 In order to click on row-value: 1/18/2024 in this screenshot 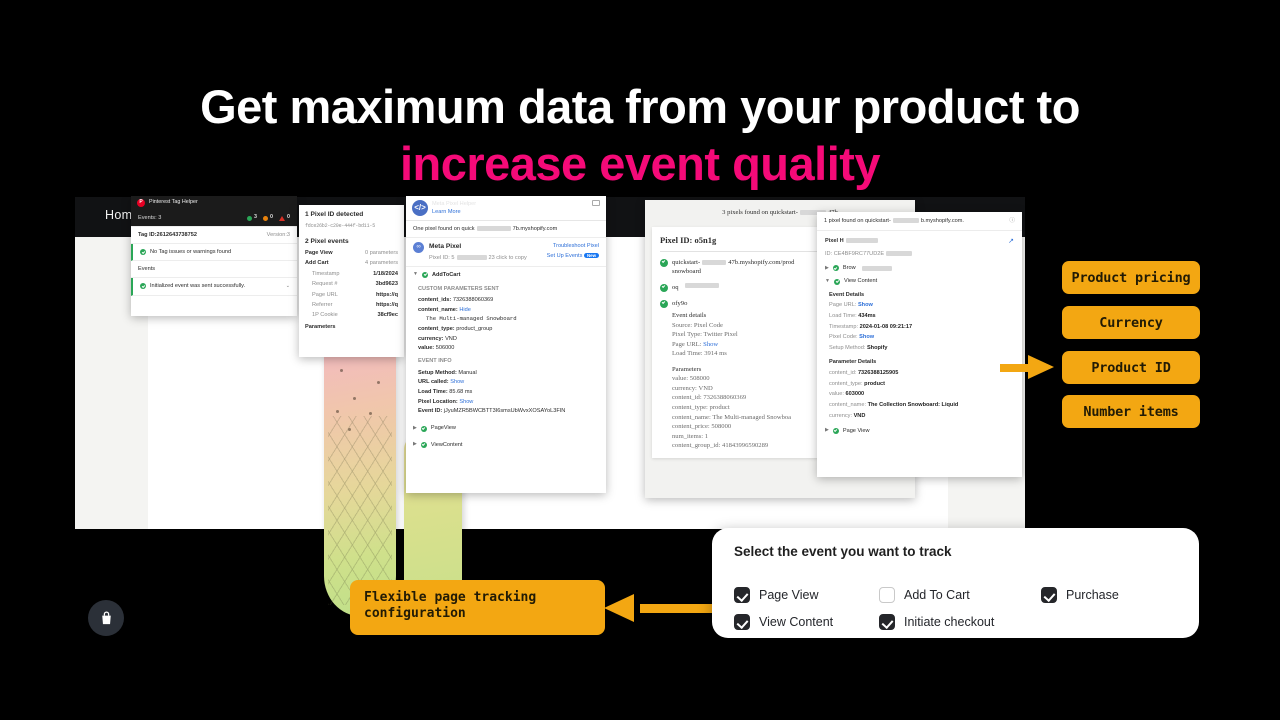, I will do `click(385, 273)`.